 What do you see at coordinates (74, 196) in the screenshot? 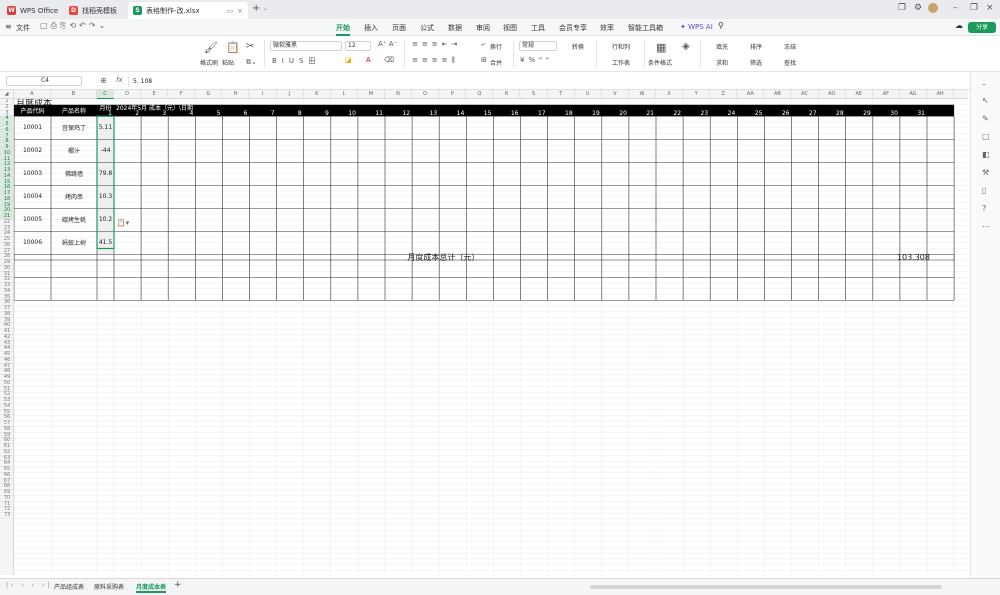
I see `product-name-cell: 烤肉串` at bounding box center [74, 196].